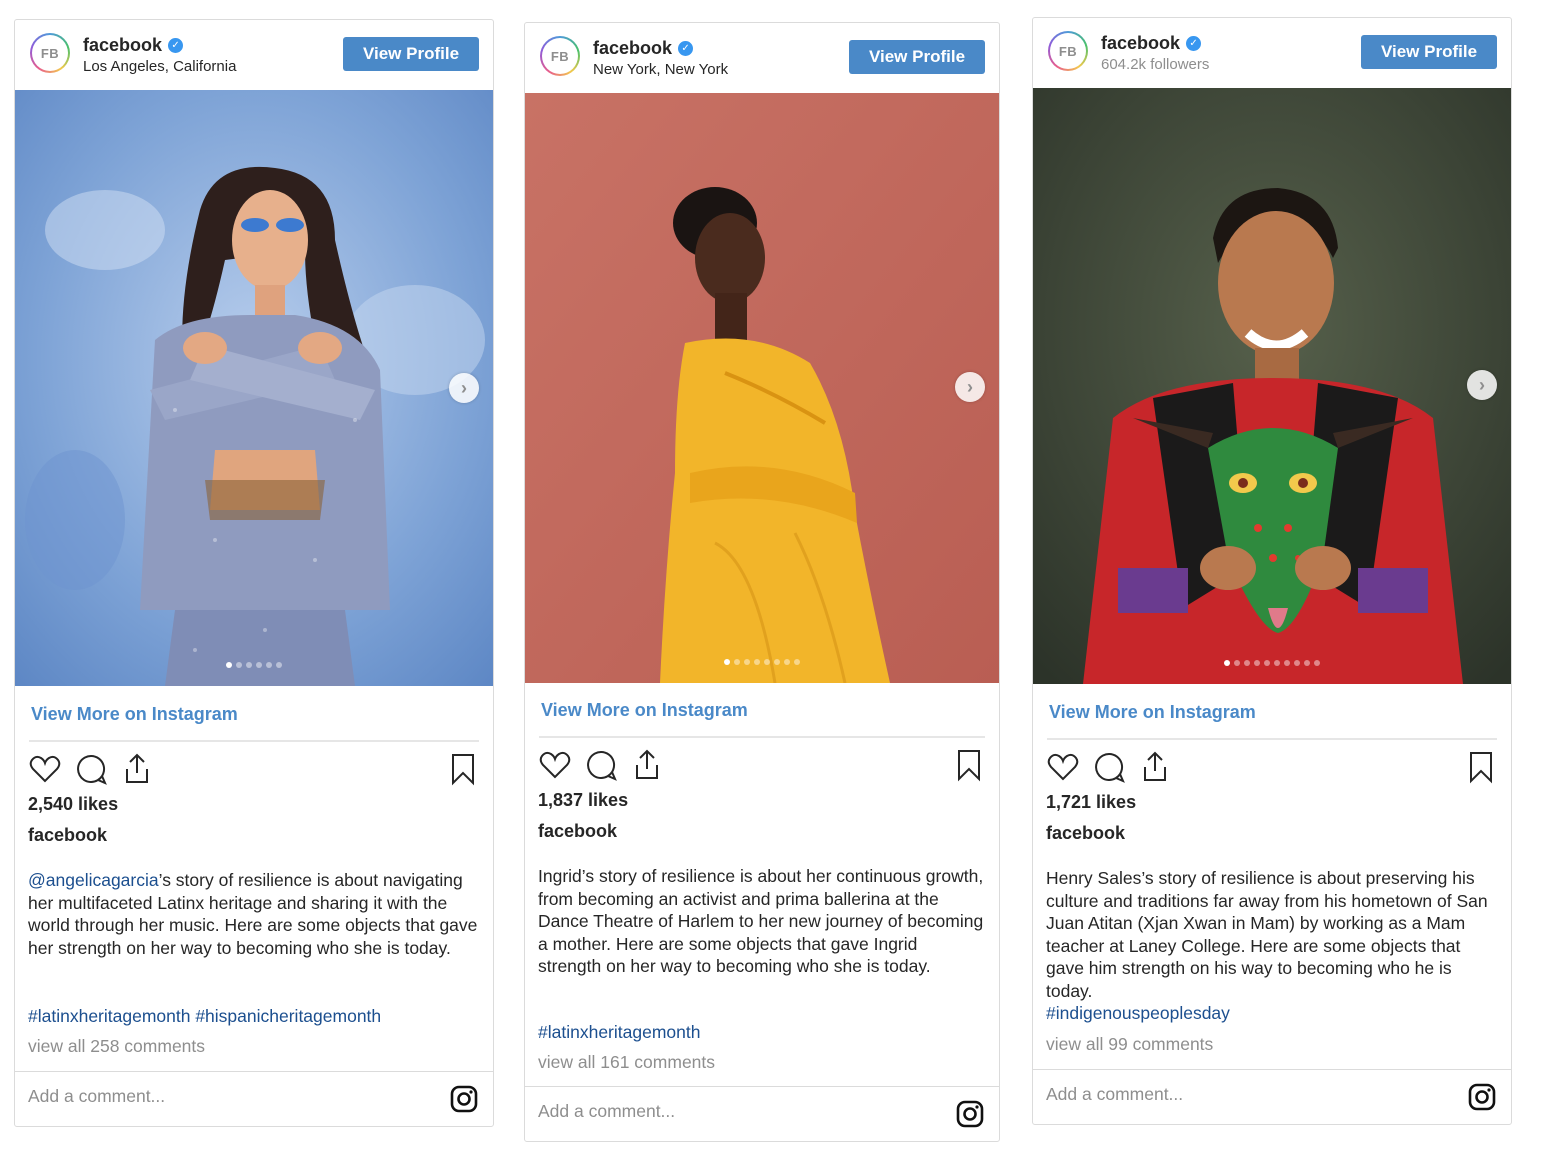  I want to click on hashtags: #latinxheritagemonth, so click(619, 1032).